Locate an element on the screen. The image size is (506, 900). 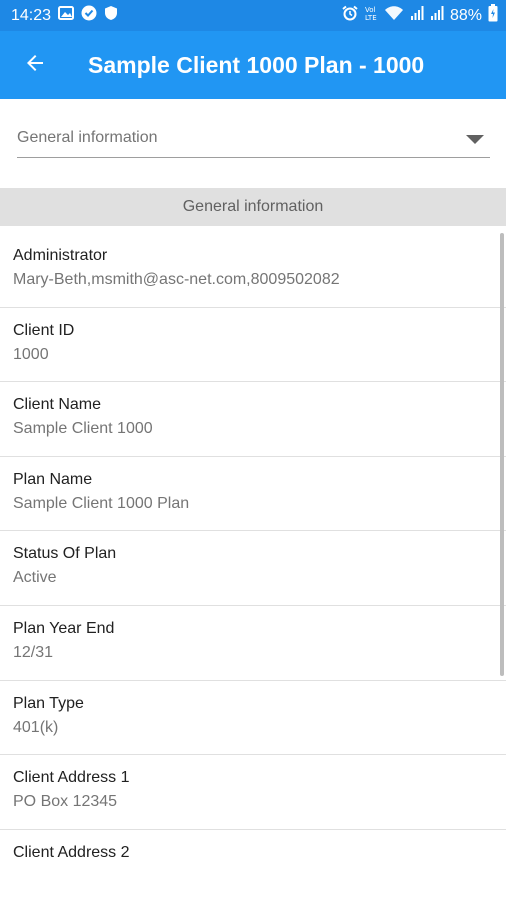
field-label: Administrator is located at coordinates (60, 255).